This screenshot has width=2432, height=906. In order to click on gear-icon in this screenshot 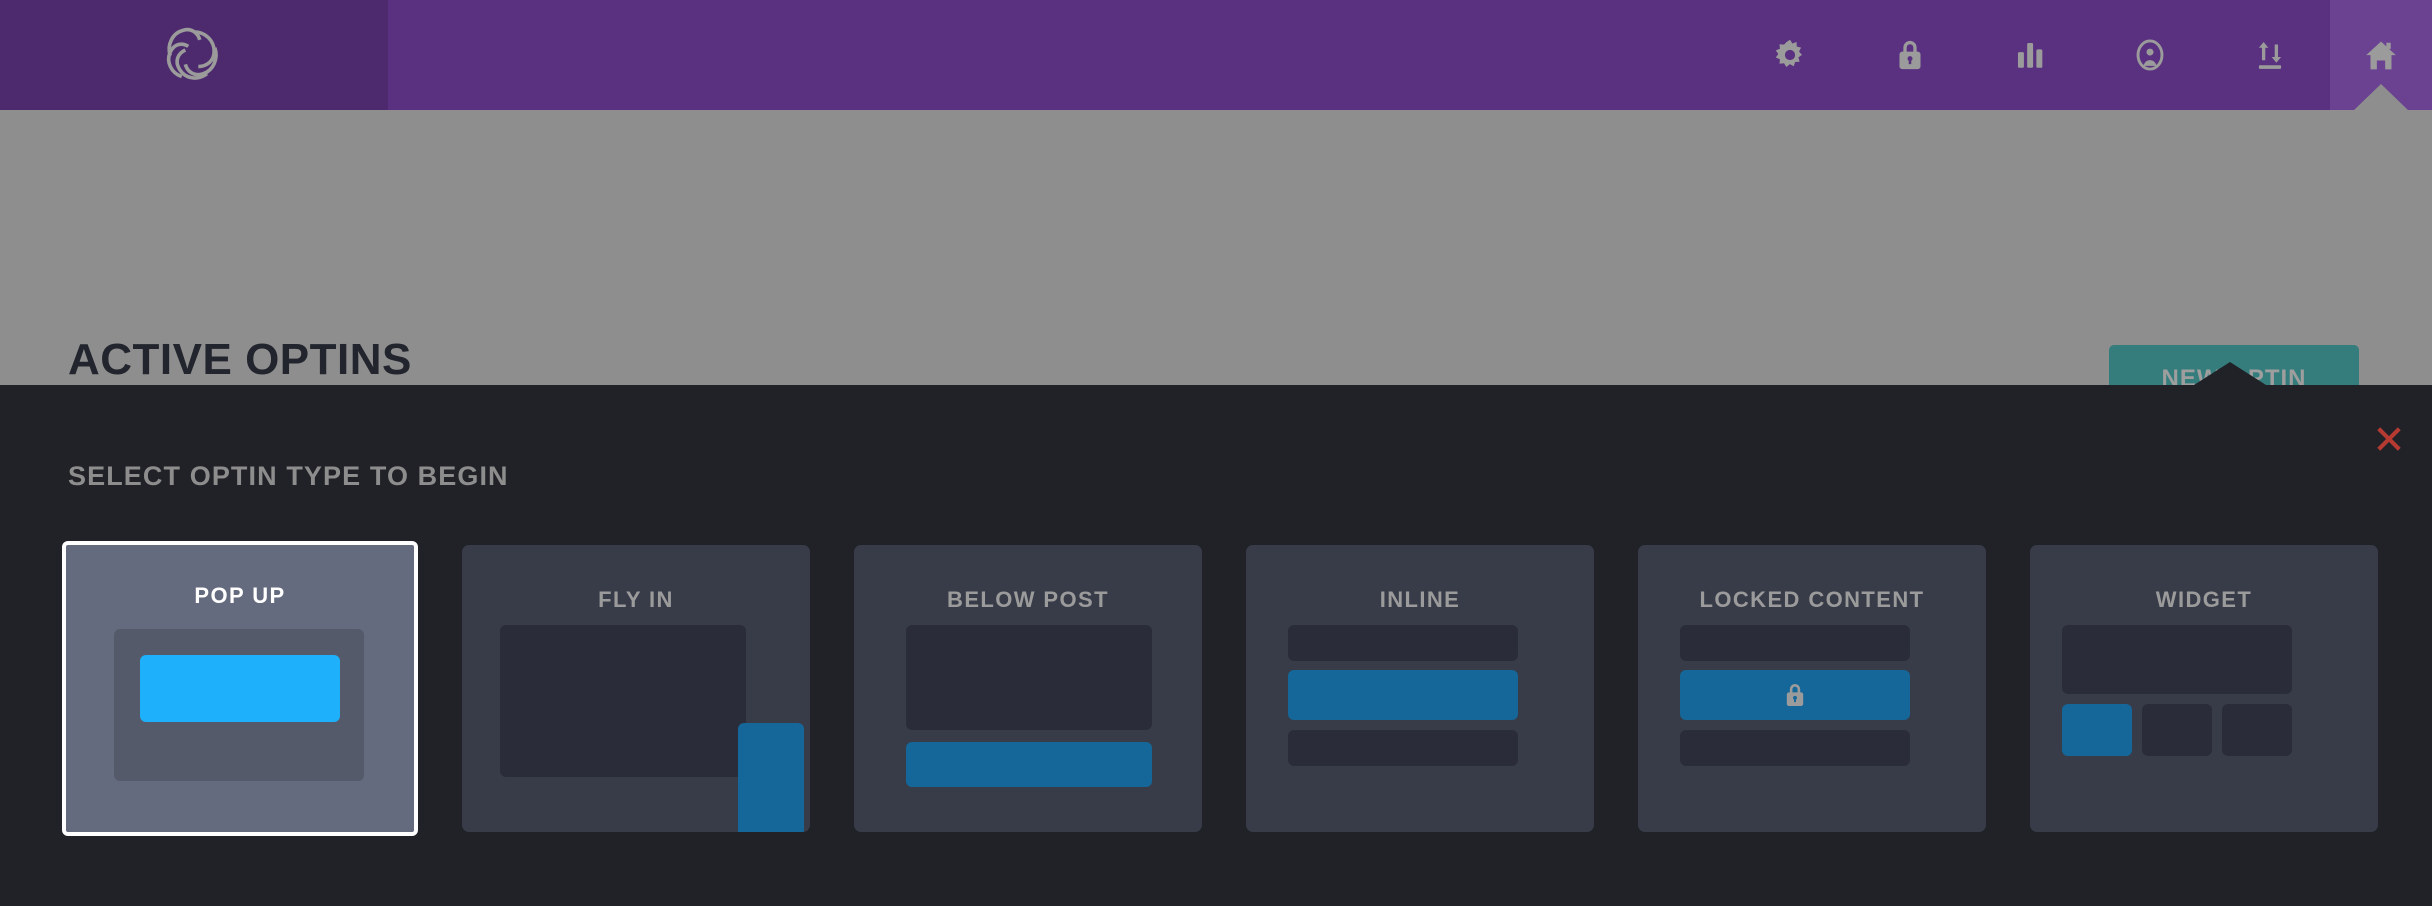, I will do `click(1790, 55)`.